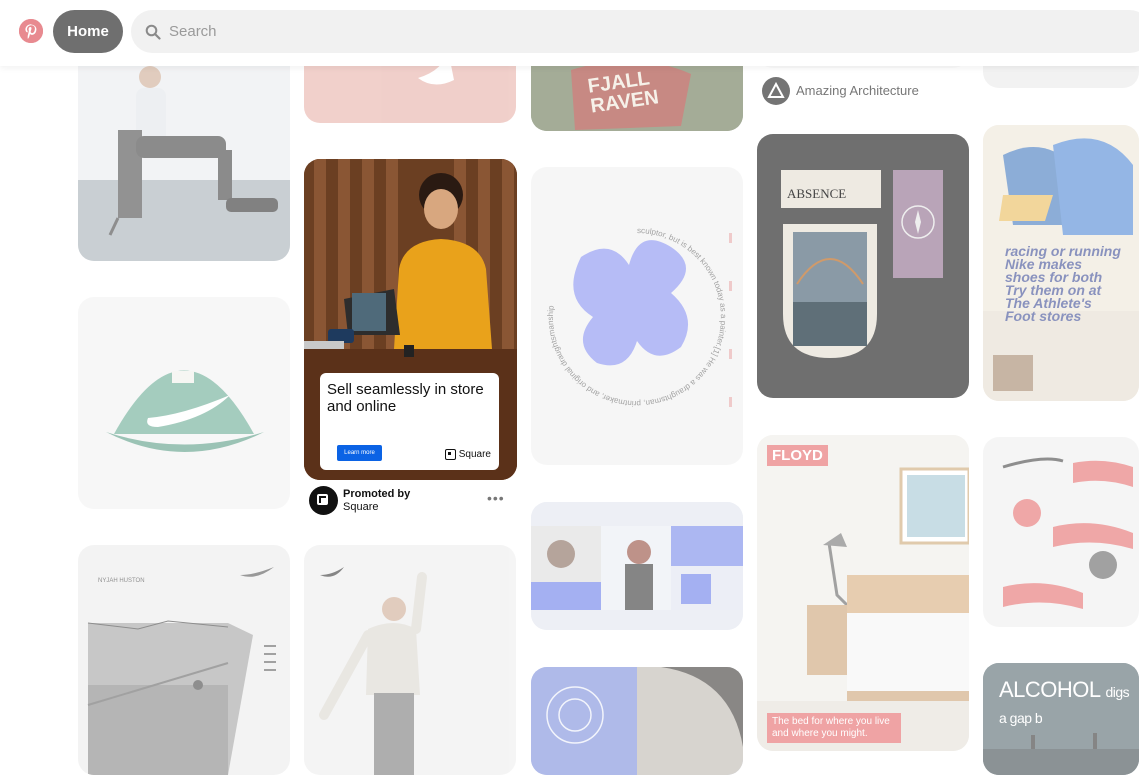  What do you see at coordinates (1049, 689) in the screenshot?
I see `alcohol-word: ALCOHOL` at bounding box center [1049, 689].